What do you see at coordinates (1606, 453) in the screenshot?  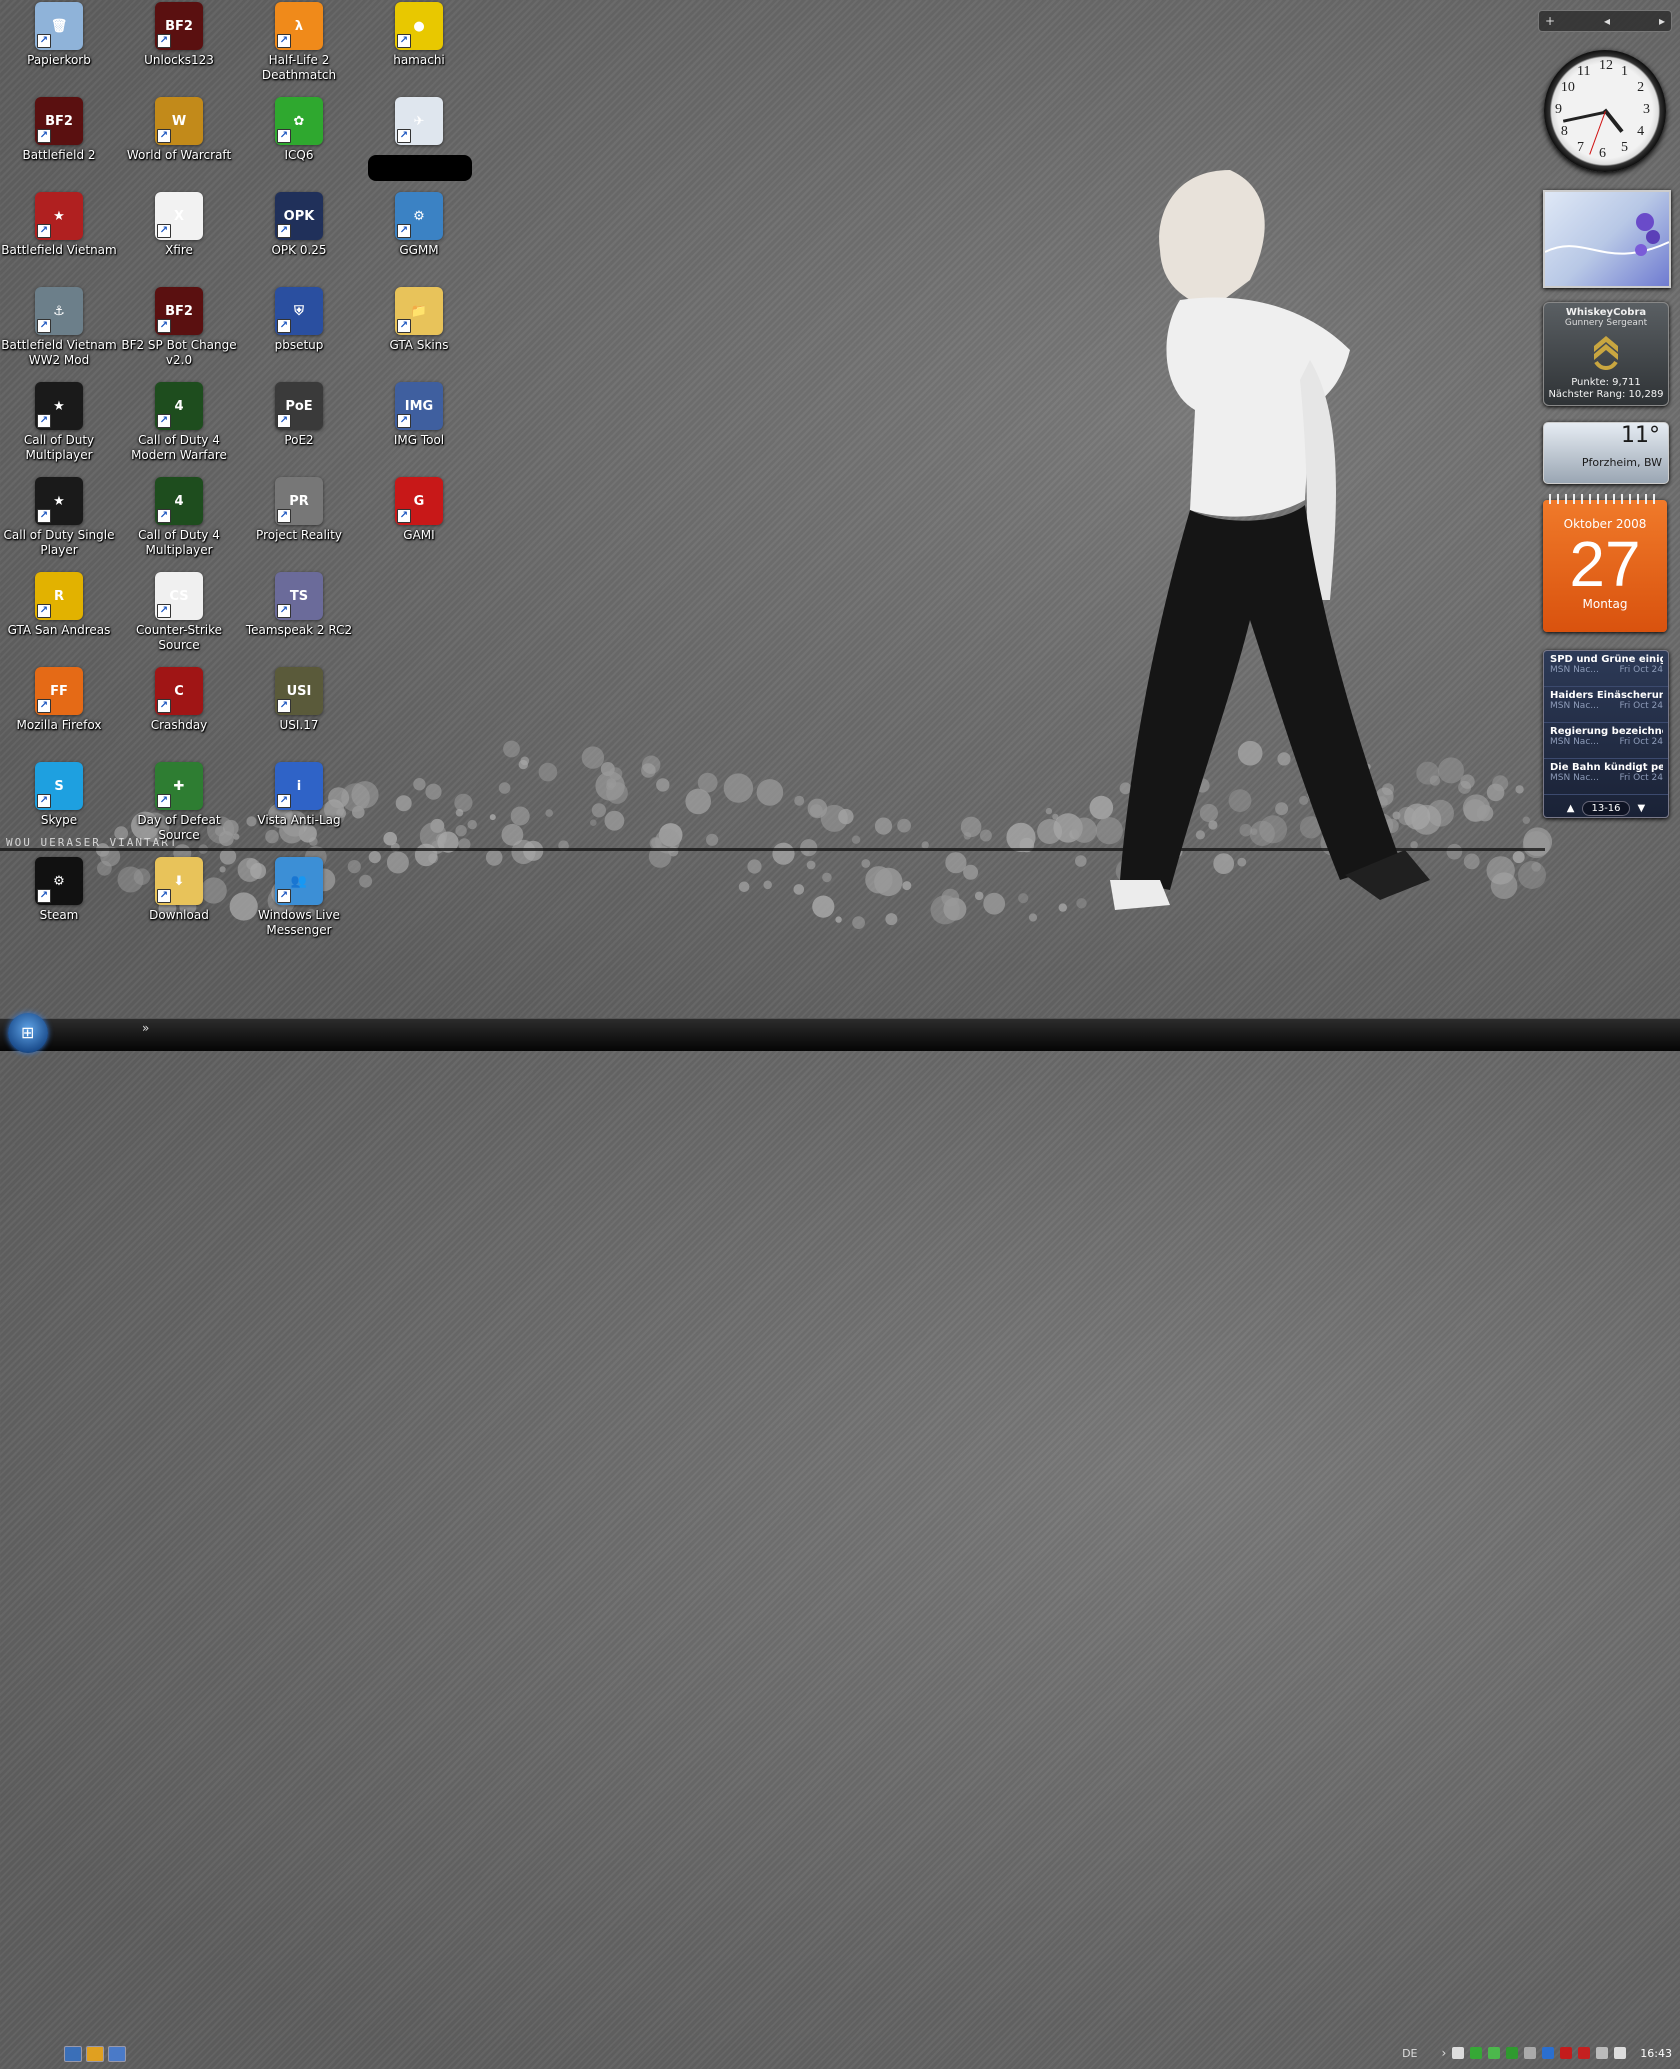 I see `weather-gadget: 11° Pforzheim, BW` at bounding box center [1606, 453].